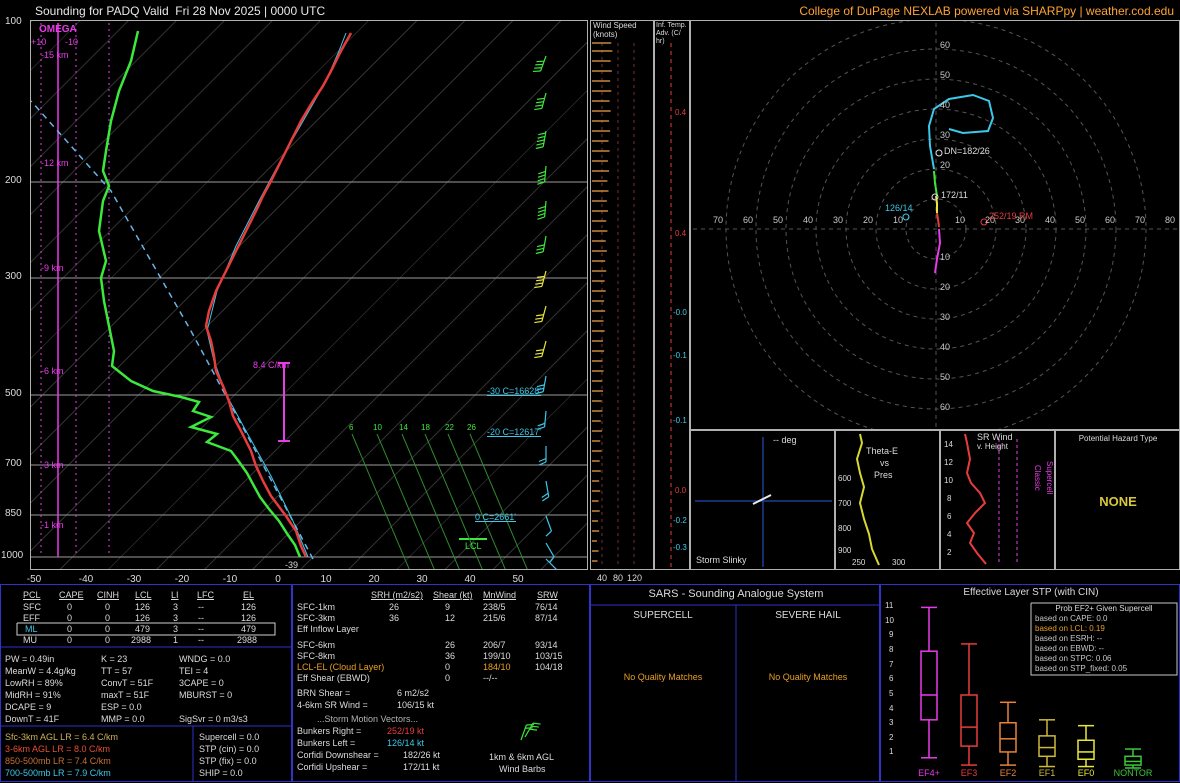 The height and width of the screenshot is (783, 1180). What do you see at coordinates (316, 607) in the screenshot?
I see `label: SFC-1km` at bounding box center [316, 607].